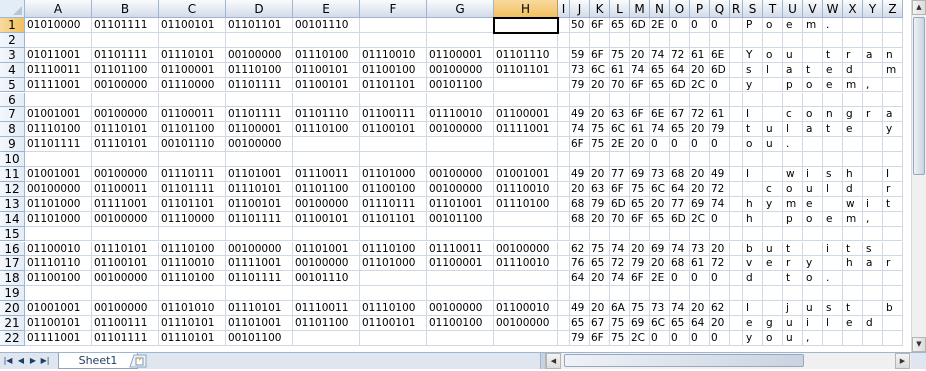  I want to click on binary-cell: 01110111, so click(192, 174).